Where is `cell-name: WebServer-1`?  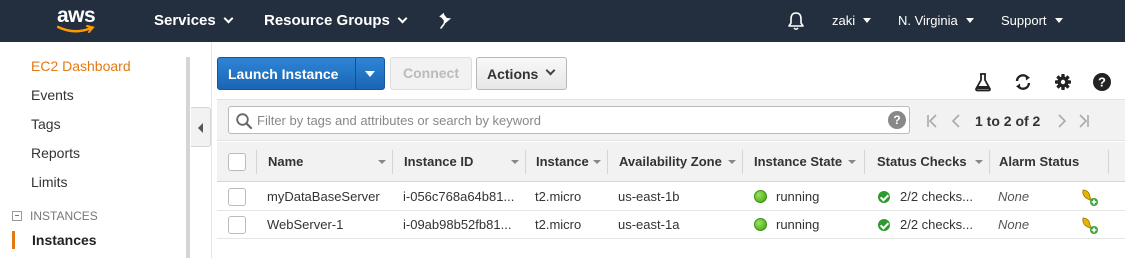 cell-name: WebServer-1 is located at coordinates (305, 224).